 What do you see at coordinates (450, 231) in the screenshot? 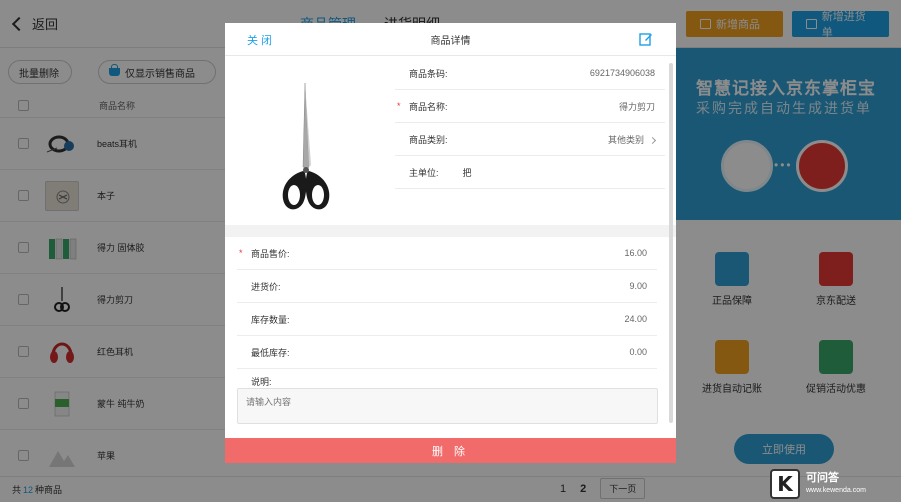
I see `section-divider` at bounding box center [450, 231].